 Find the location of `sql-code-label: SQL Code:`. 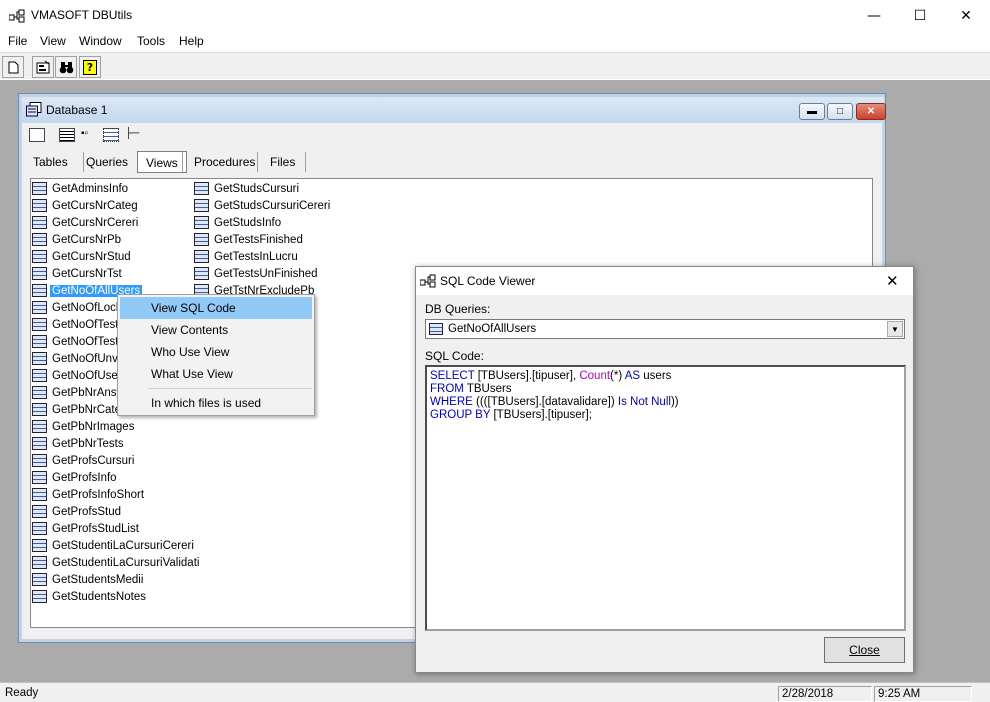

sql-code-label: SQL Code: is located at coordinates (454, 356).